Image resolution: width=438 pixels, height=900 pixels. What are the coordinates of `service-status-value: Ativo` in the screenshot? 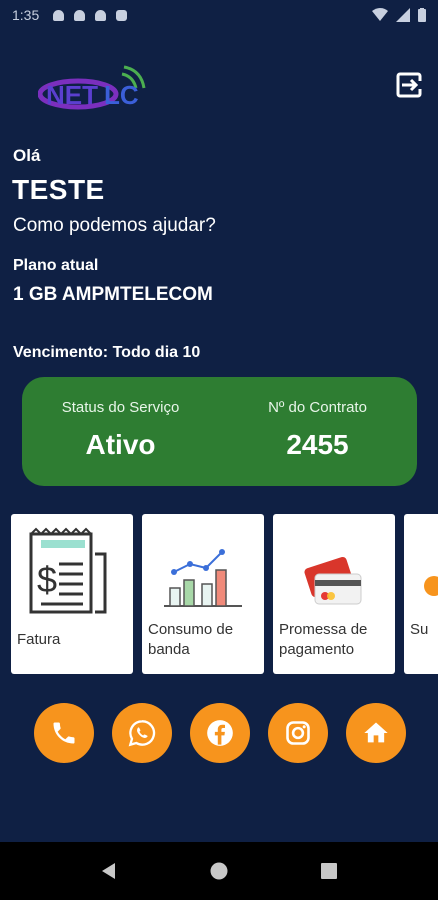 It's located at (120, 444).